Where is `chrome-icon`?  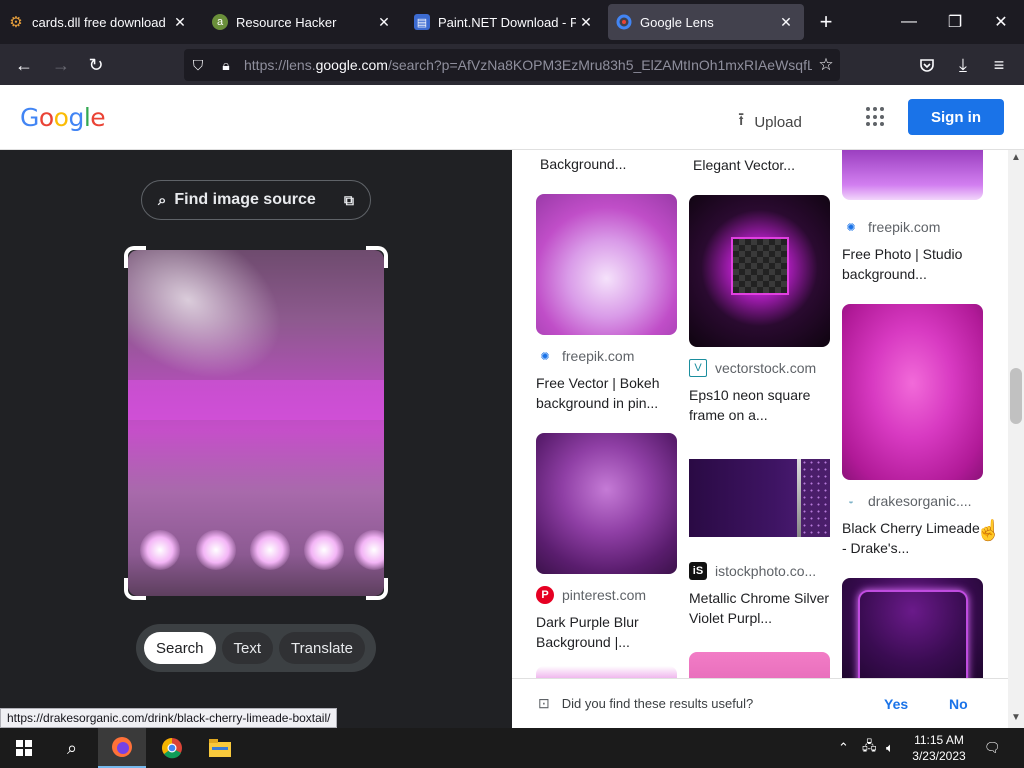
chrome-icon is located at coordinates (172, 748).